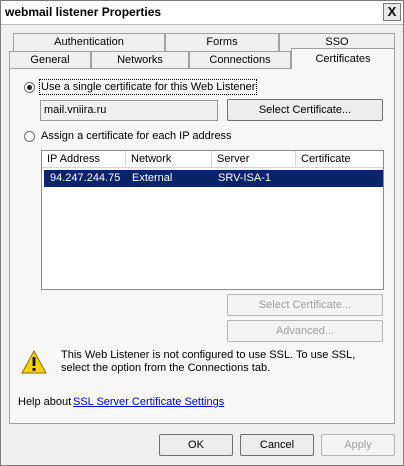  What do you see at coordinates (89, 42) in the screenshot?
I see `tab-authentication: Authentication` at bounding box center [89, 42].